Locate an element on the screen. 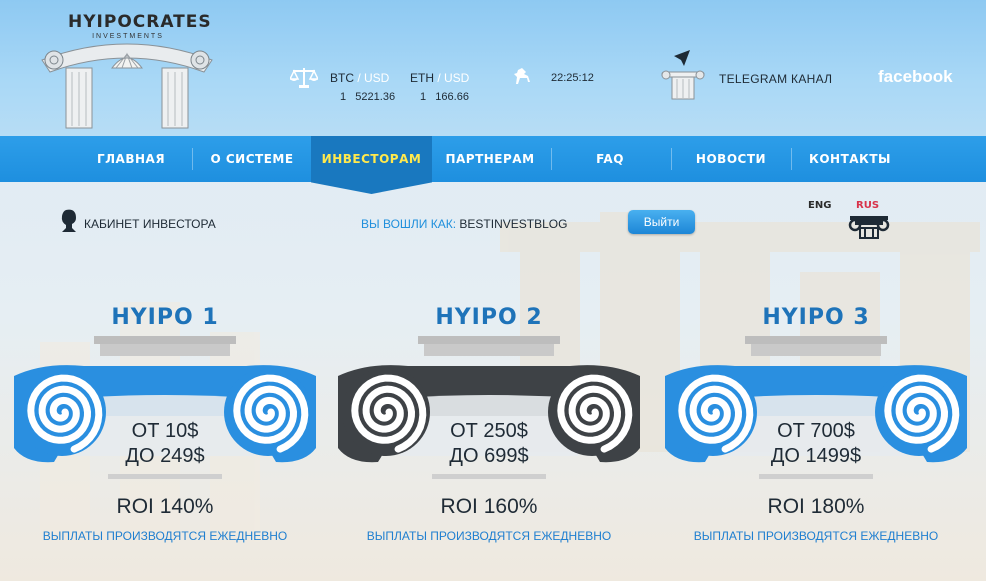 This screenshot has height=581, width=986. nav-item-home: ГЛАВНАЯ is located at coordinates (131, 159).